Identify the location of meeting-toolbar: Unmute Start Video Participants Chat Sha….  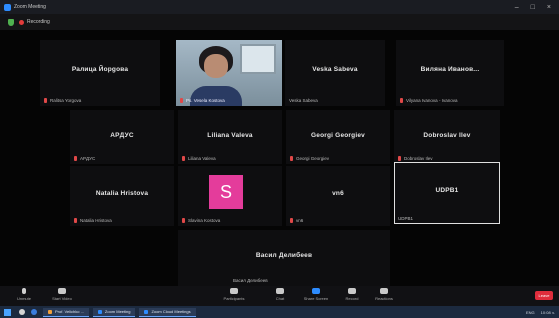
(279, 296).